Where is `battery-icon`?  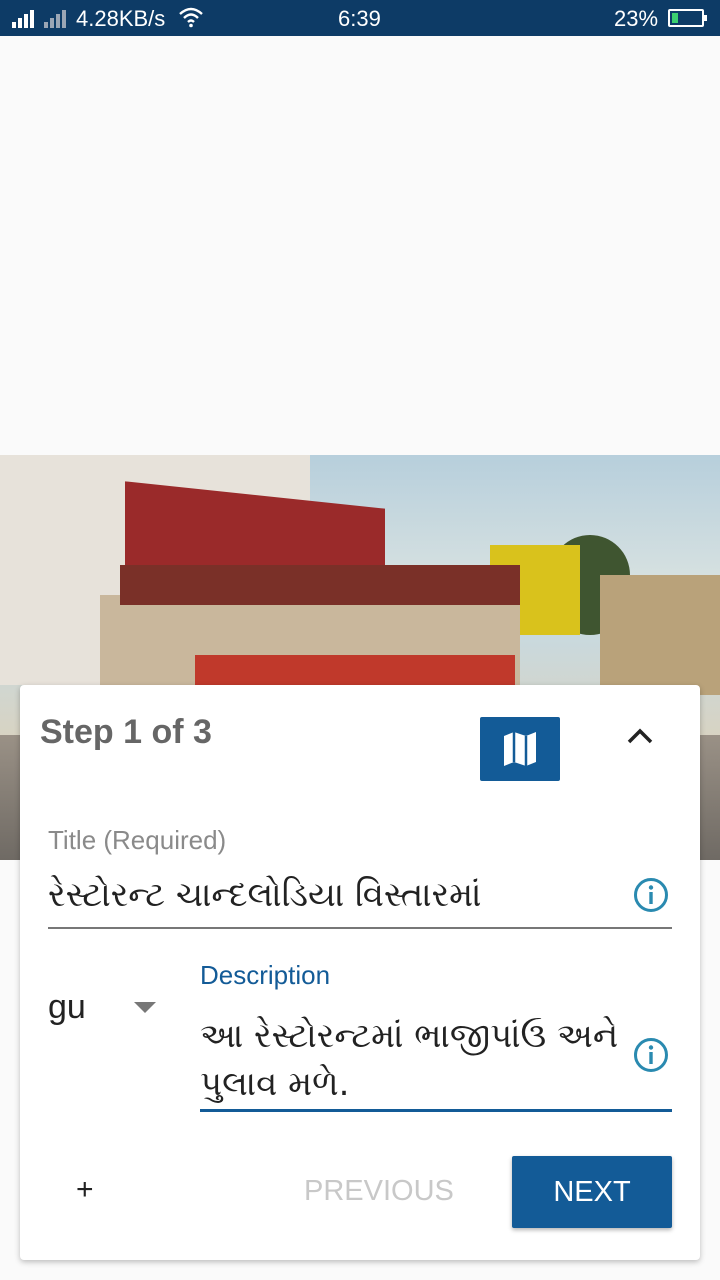 battery-icon is located at coordinates (687, 18).